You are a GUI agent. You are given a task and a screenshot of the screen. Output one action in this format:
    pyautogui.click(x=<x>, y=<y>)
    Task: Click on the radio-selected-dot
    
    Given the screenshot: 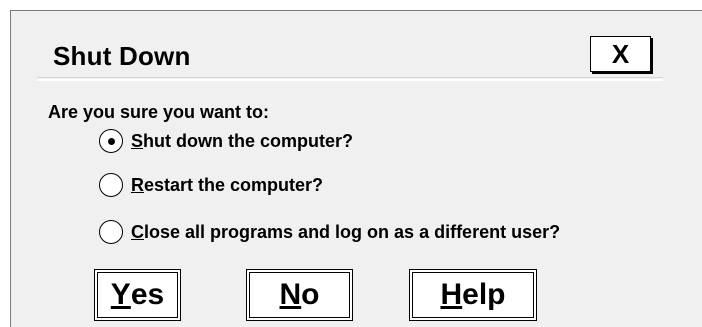 What is the action you would take?
    pyautogui.click(x=111, y=141)
    